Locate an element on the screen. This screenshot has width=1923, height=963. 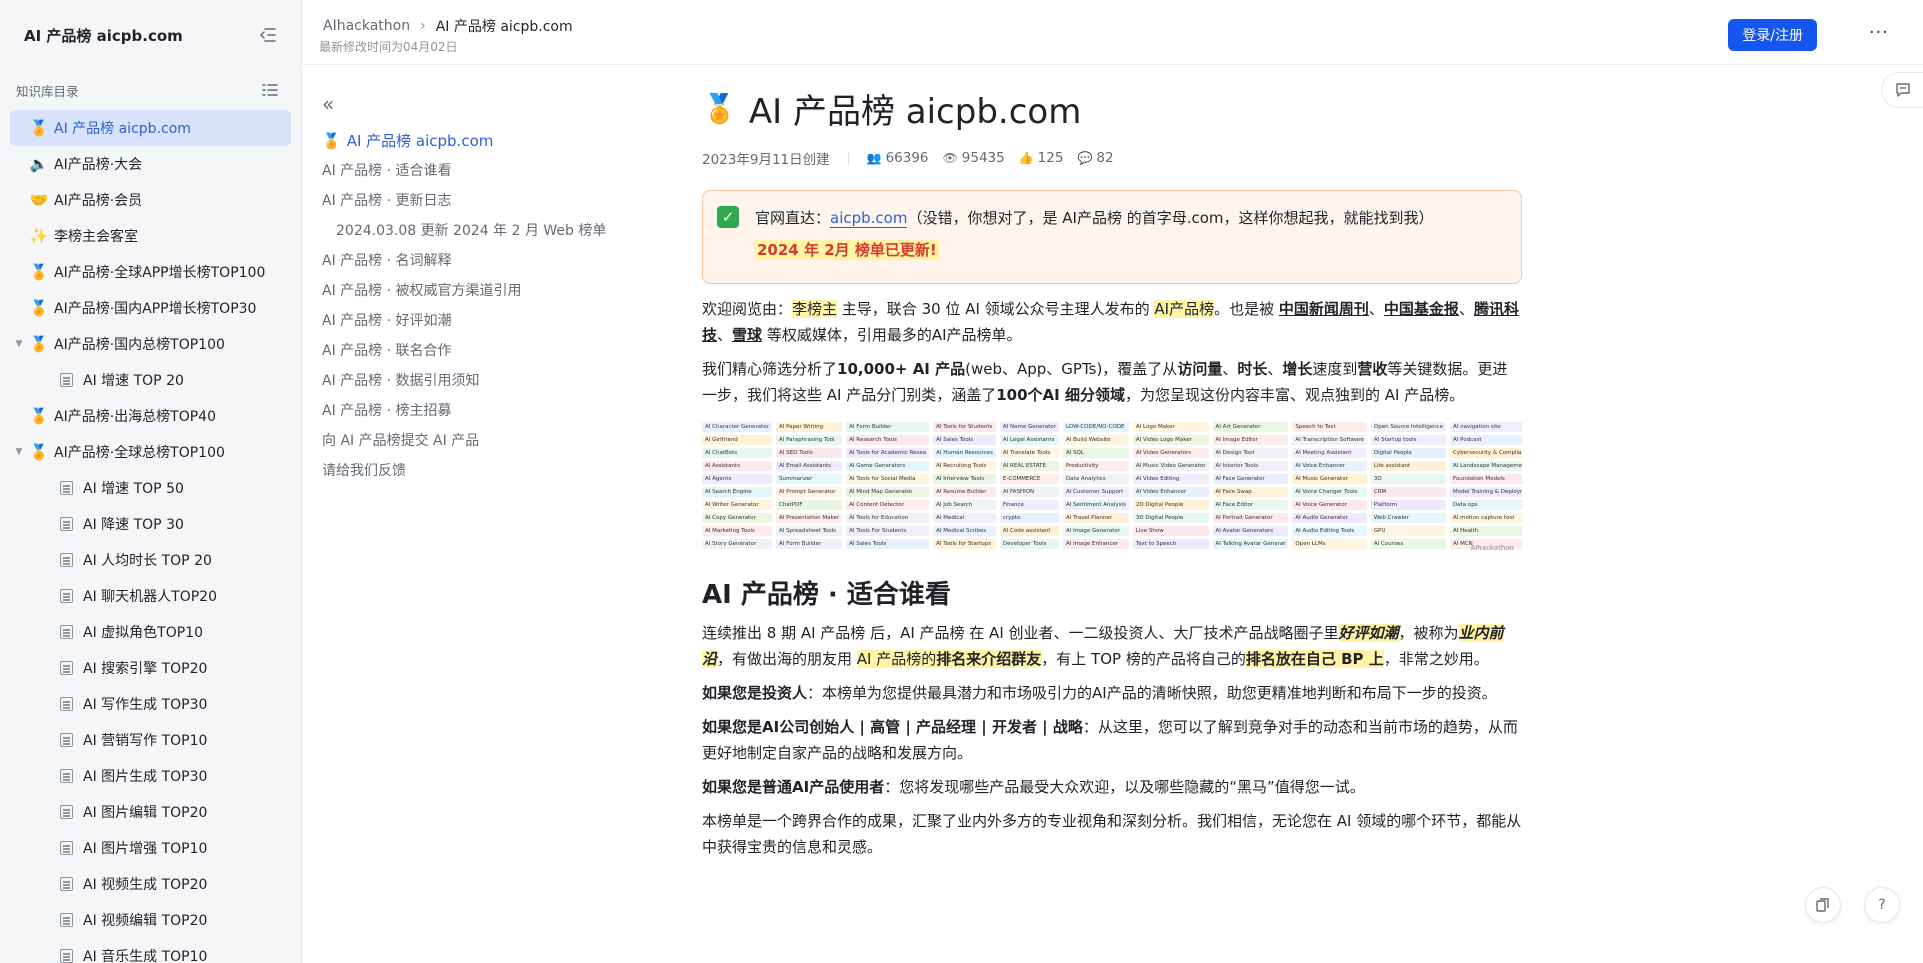
created-date: 2023年9月11日创建 is located at coordinates (766, 160).